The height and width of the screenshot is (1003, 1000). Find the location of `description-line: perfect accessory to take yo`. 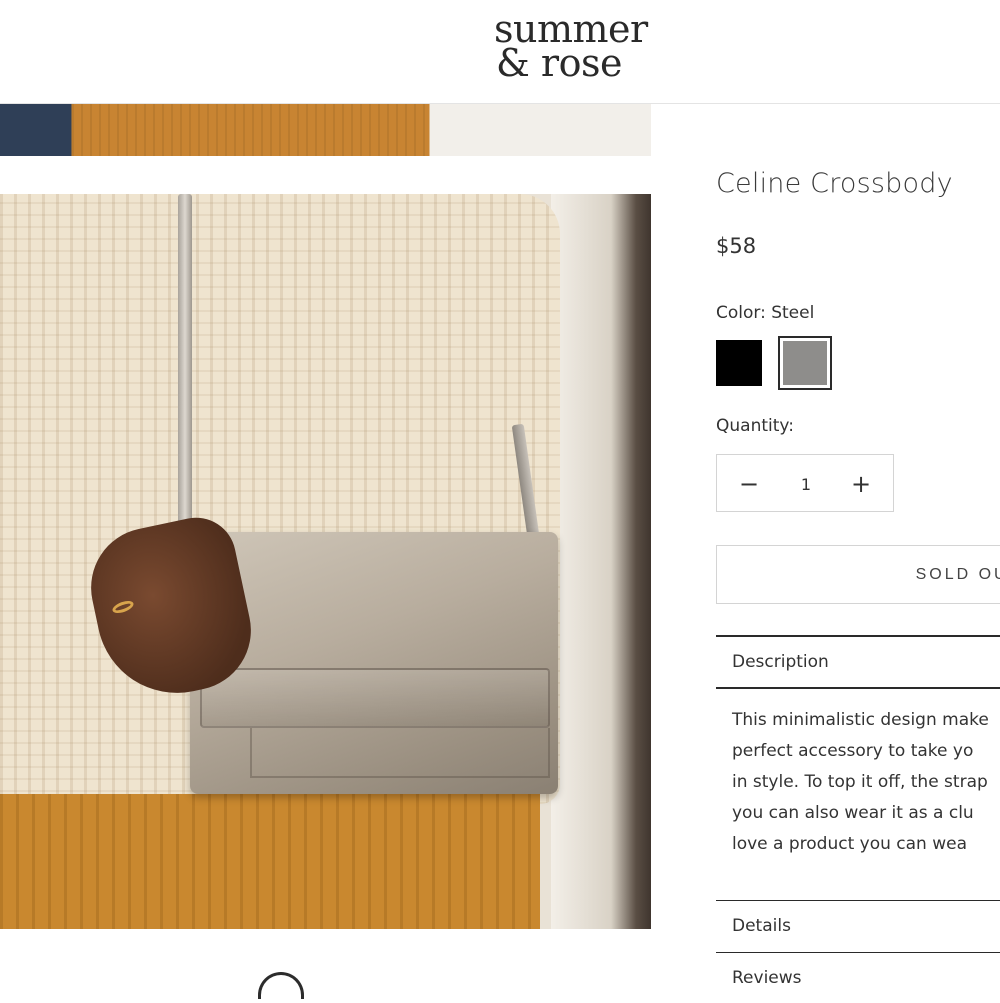

description-line: perfect accessory to take yo is located at coordinates (853, 751).